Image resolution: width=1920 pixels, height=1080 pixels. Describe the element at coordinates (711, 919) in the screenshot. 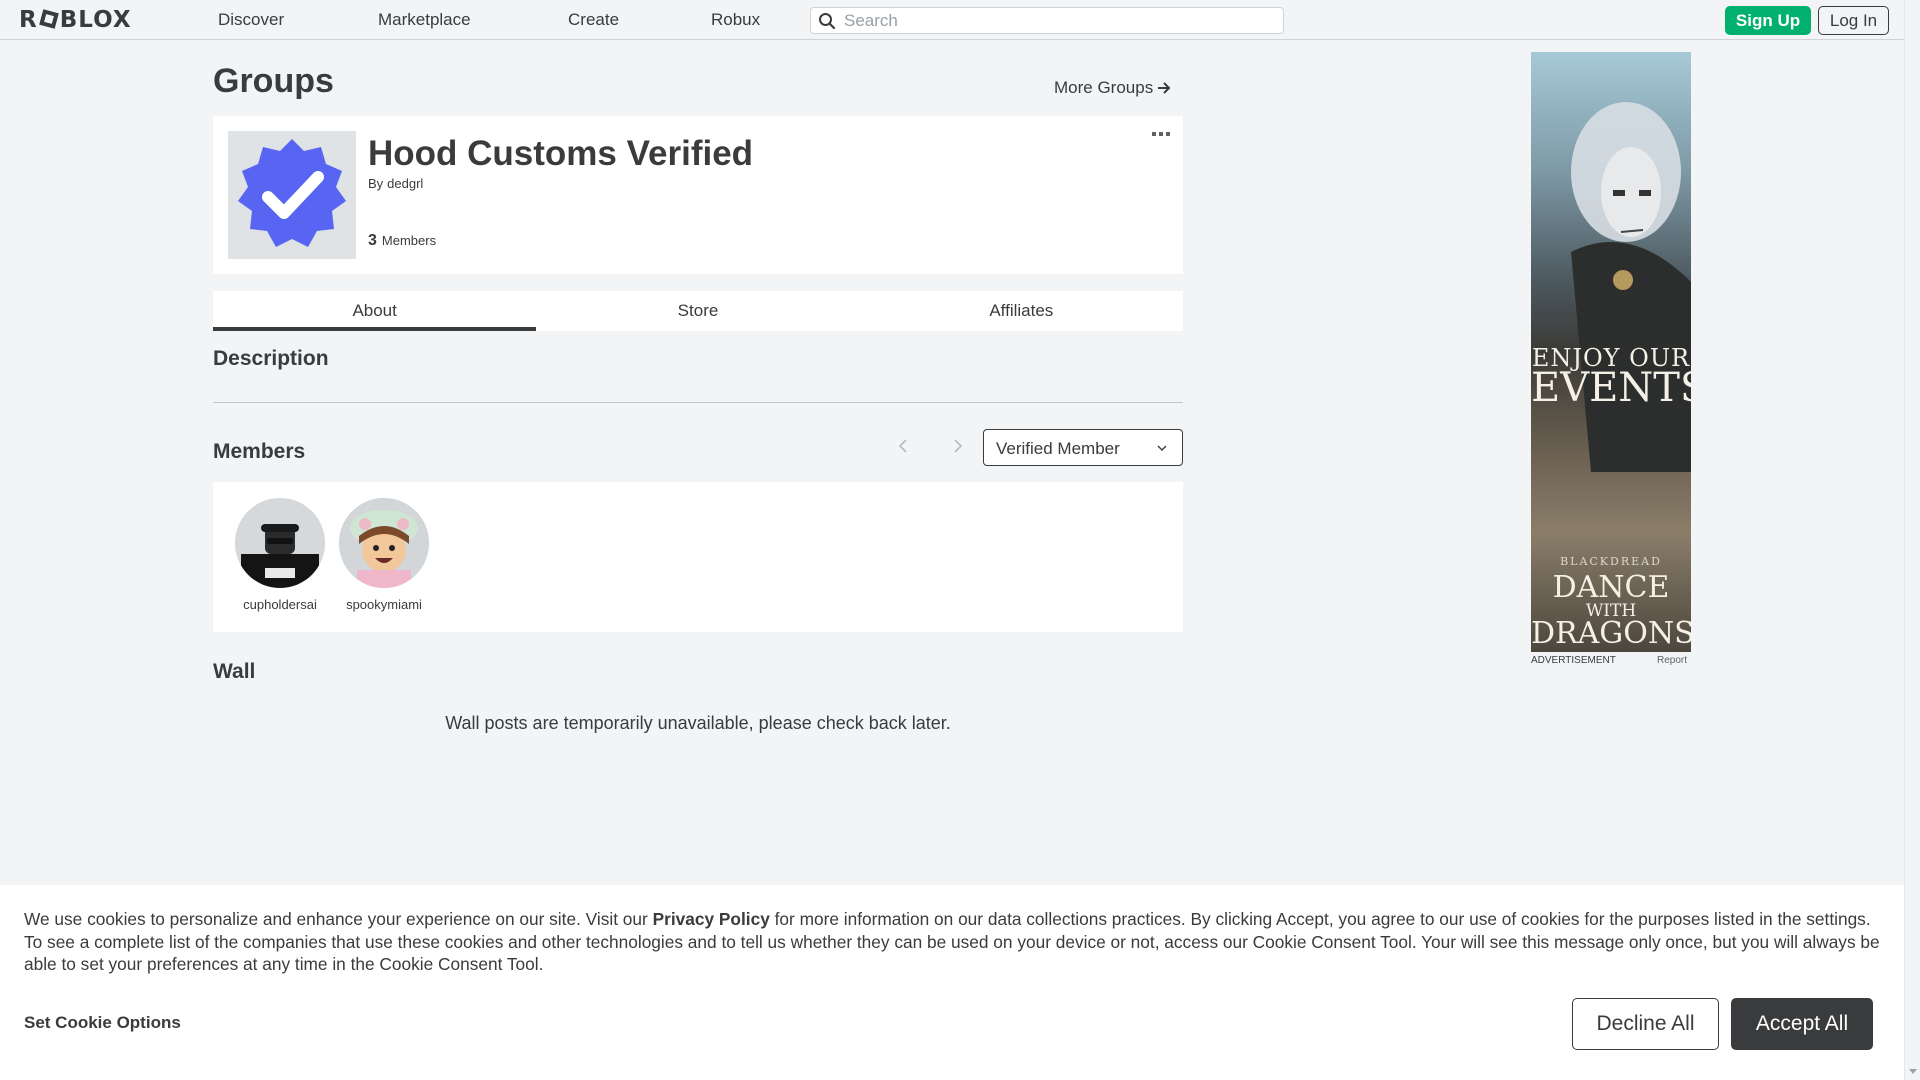

I see `privacy-policy-link: Privacy Policy` at that location.